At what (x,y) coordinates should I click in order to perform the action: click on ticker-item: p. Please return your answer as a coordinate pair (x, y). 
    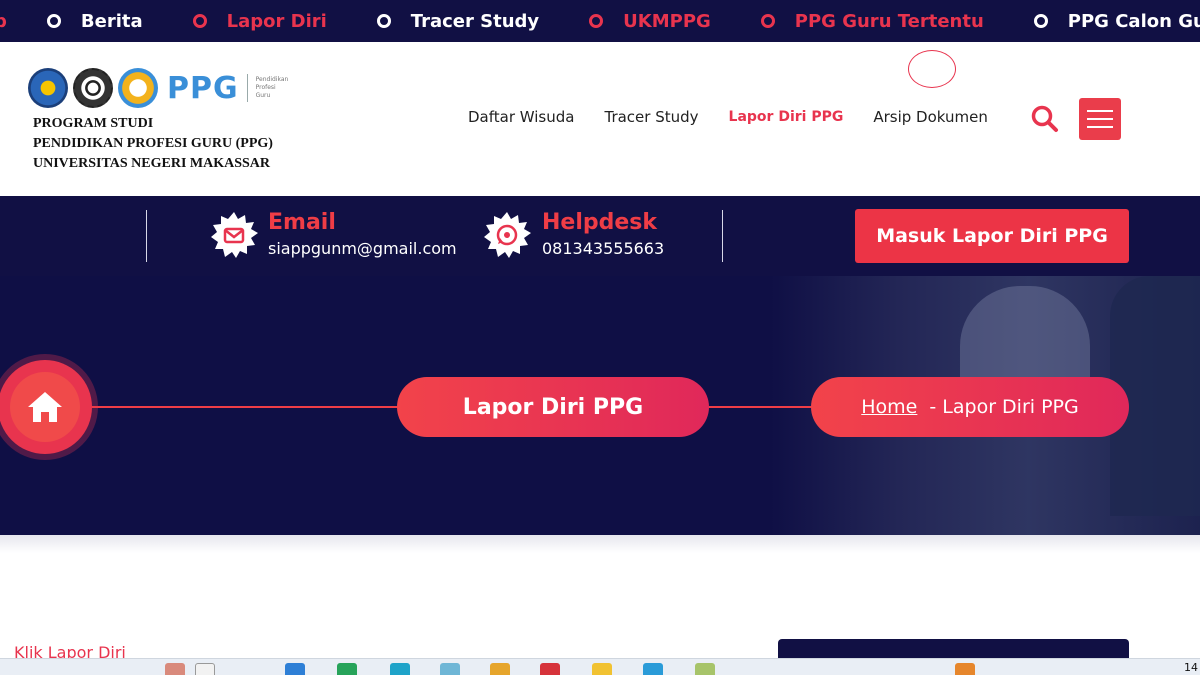
    Looking at the image, I should click on (3, 21).